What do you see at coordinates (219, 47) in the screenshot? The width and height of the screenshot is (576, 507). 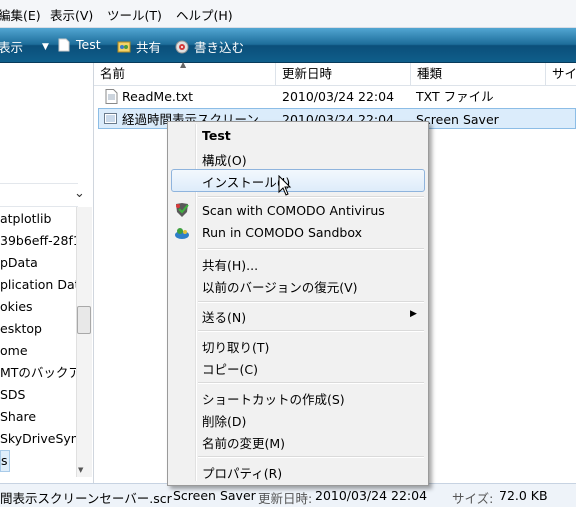 I see `burn-label: 書き込む` at bounding box center [219, 47].